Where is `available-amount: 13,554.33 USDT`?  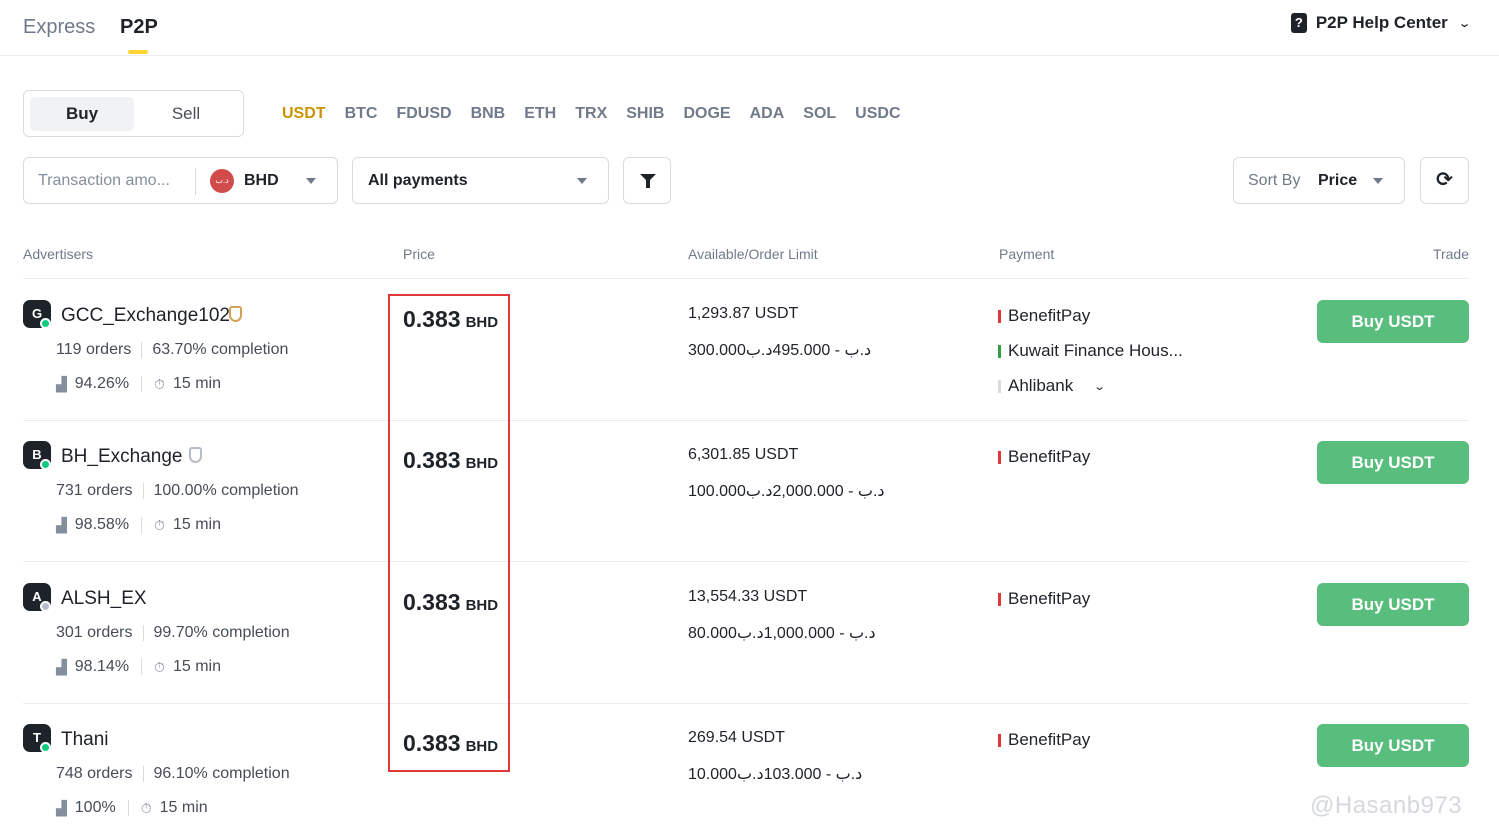
available-amount: 13,554.33 USDT is located at coordinates (748, 596).